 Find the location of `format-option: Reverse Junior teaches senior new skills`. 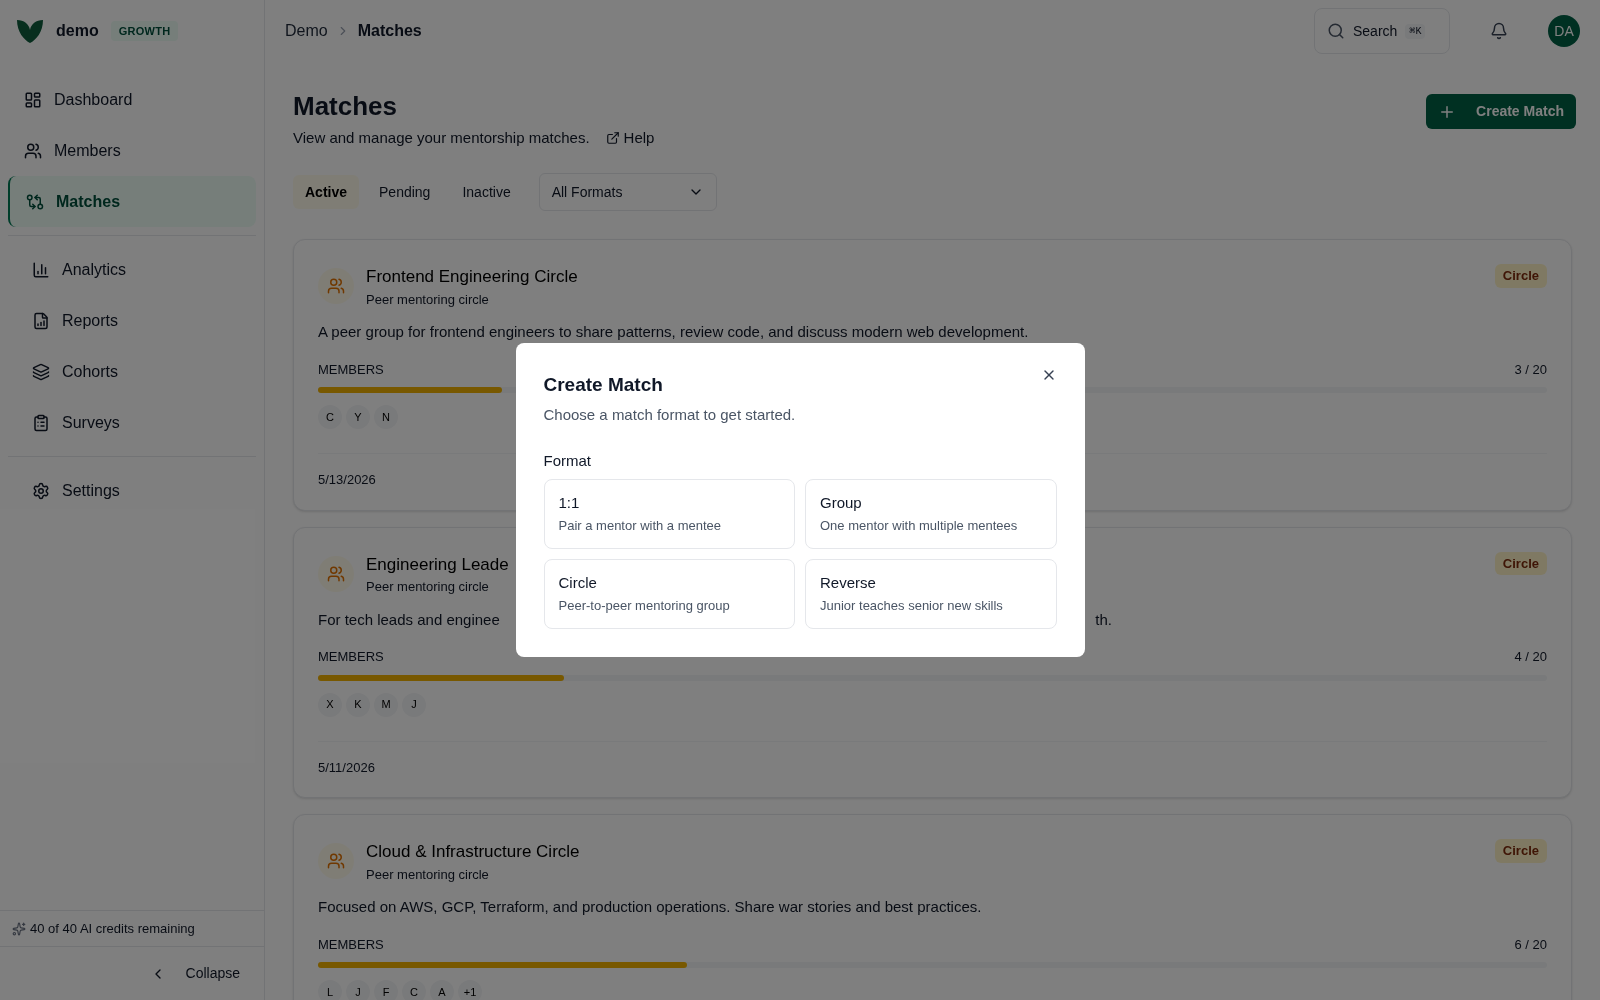

format-option: Reverse Junior teaches senior new skills is located at coordinates (931, 593).